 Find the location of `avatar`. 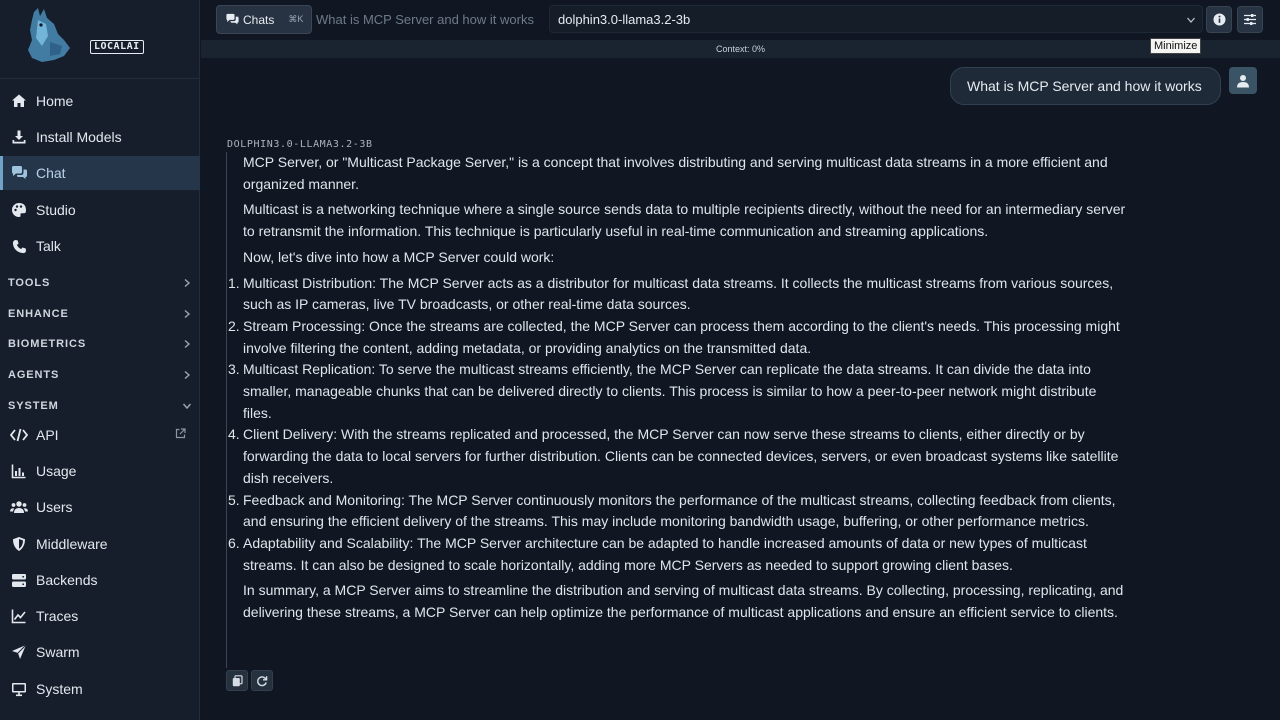

avatar is located at coordinates (1243, 80).